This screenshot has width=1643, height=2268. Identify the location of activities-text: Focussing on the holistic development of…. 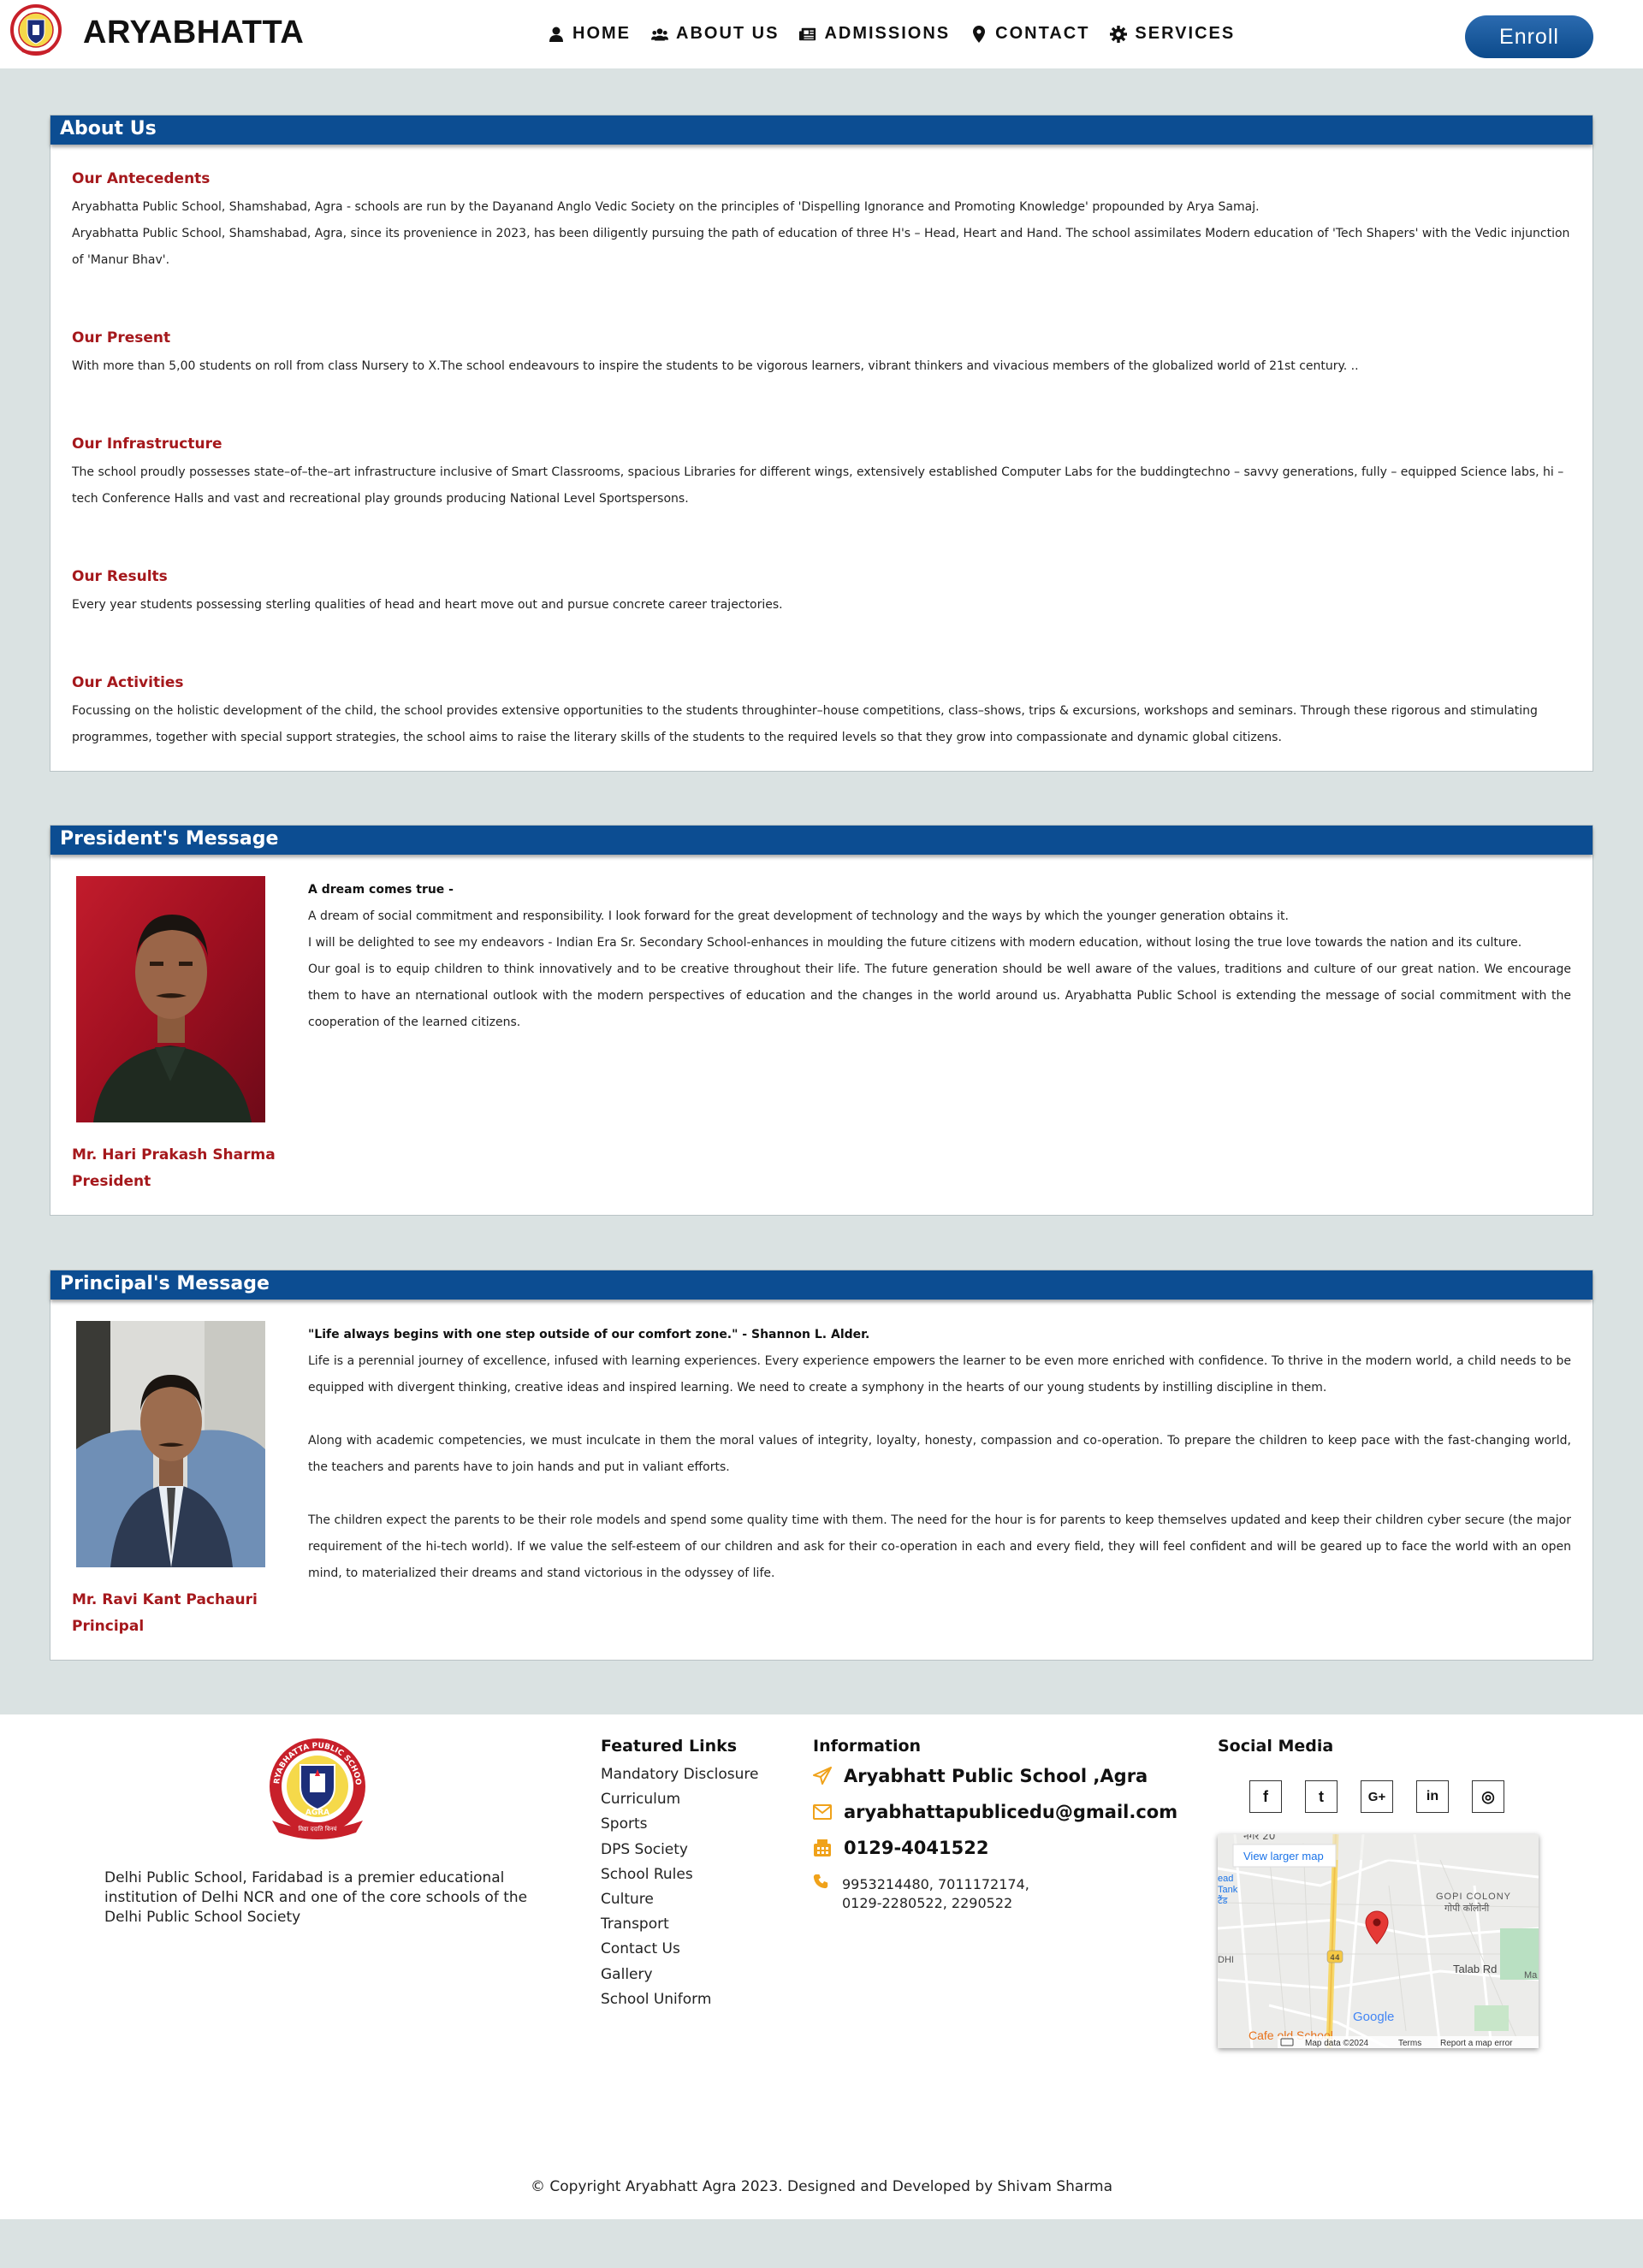
(805, 724).